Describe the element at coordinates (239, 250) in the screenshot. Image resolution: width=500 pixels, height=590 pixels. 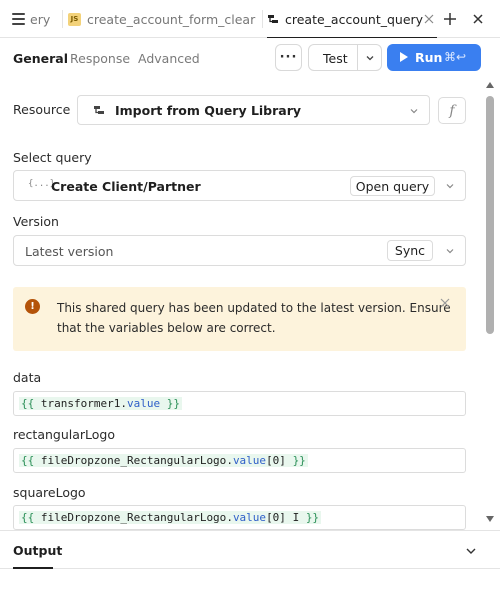
I see `version-select: Latest version Sync` at that location.